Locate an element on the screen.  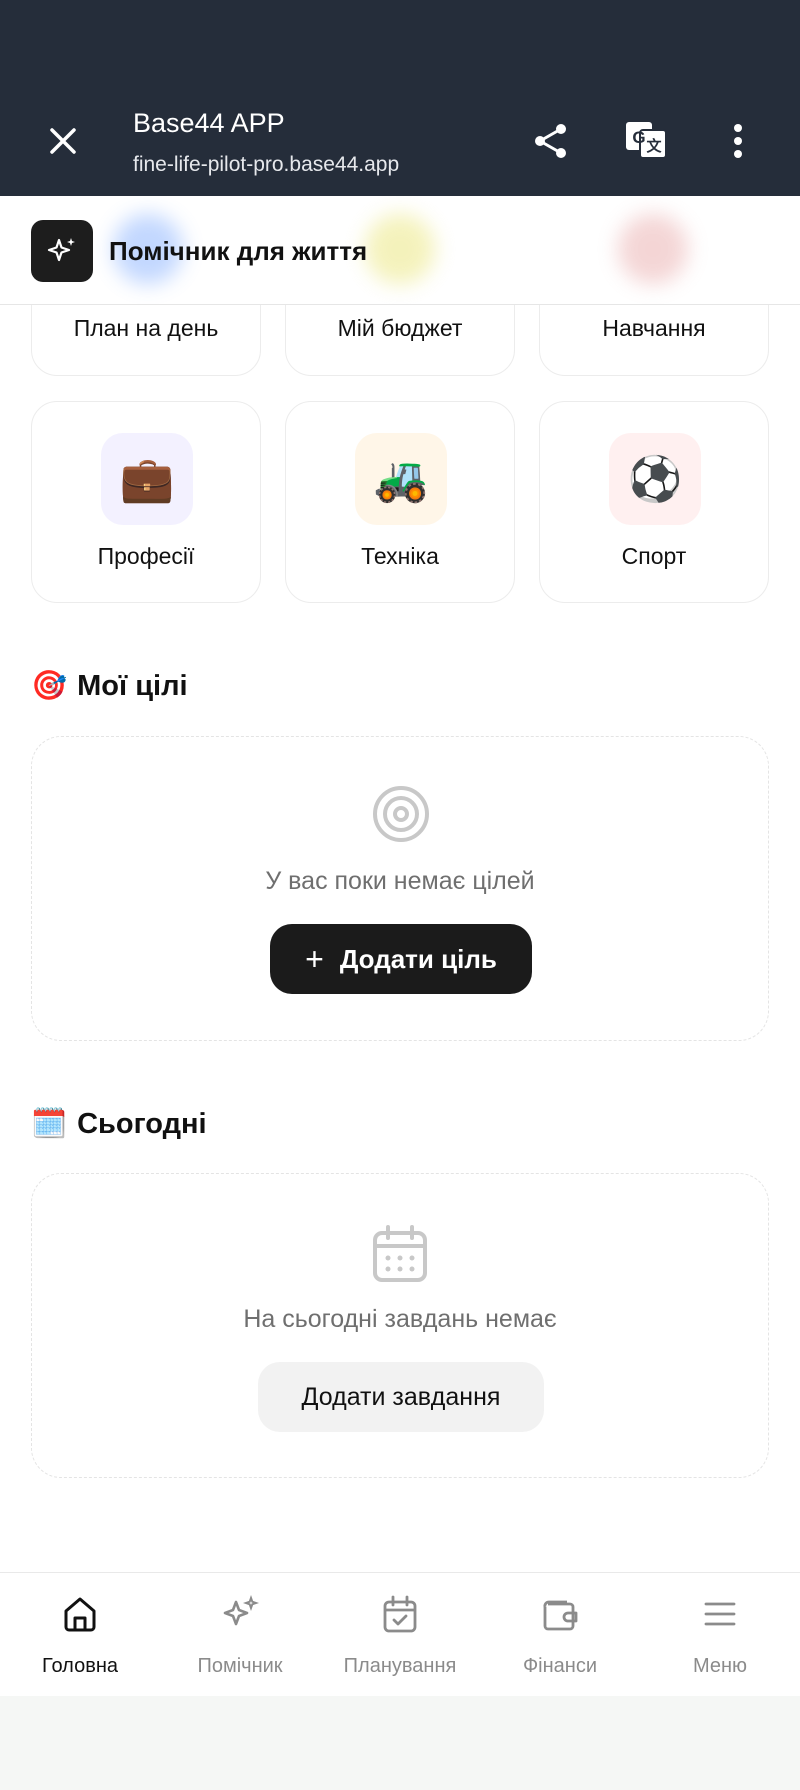
app-logo is located at coordinates (62, 251).